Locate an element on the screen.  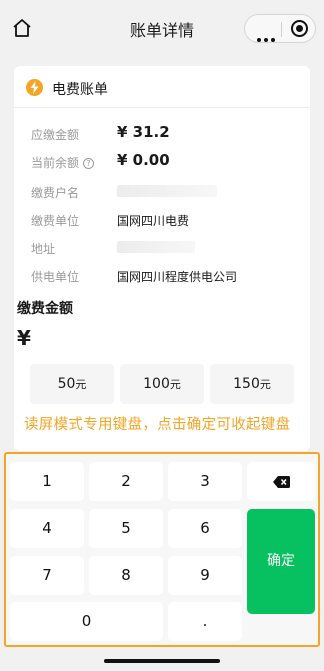
key-0: 0 is located at coordinates (86, 621).